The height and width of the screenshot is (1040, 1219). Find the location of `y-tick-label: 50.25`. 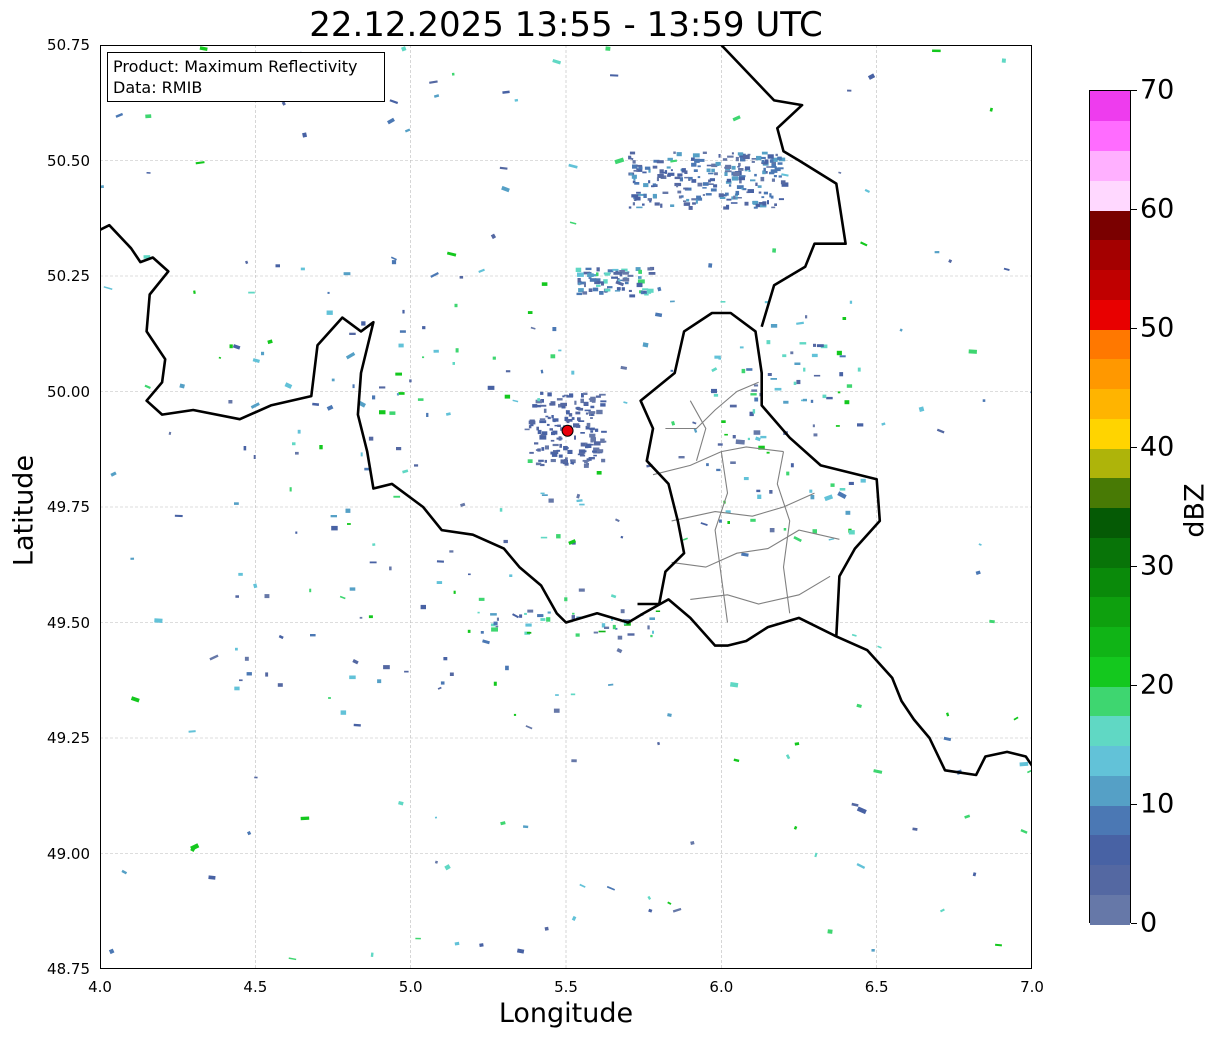

y-tick-label: 50.25 is located at coordinates (68, 276).